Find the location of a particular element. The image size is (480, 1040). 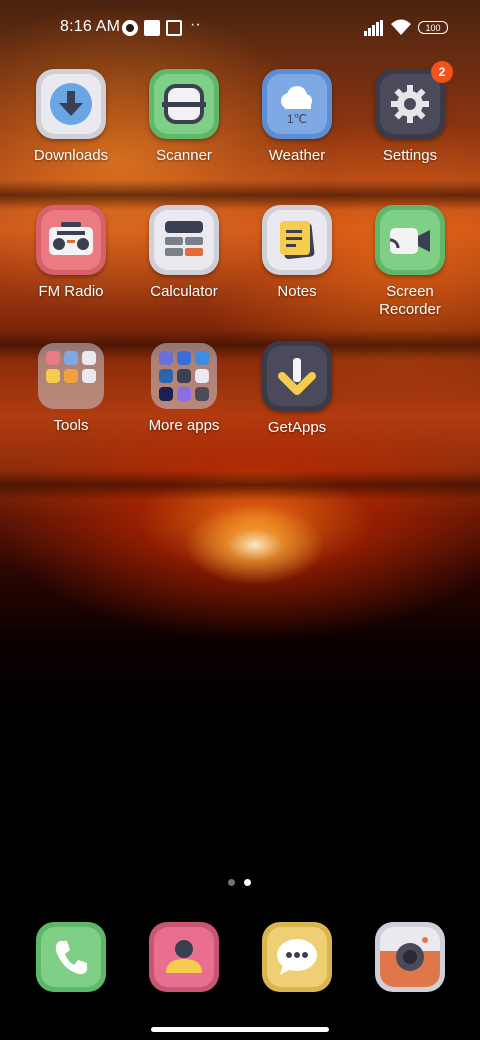

clock: 8:16 AM is located at coordinates (90, 26).